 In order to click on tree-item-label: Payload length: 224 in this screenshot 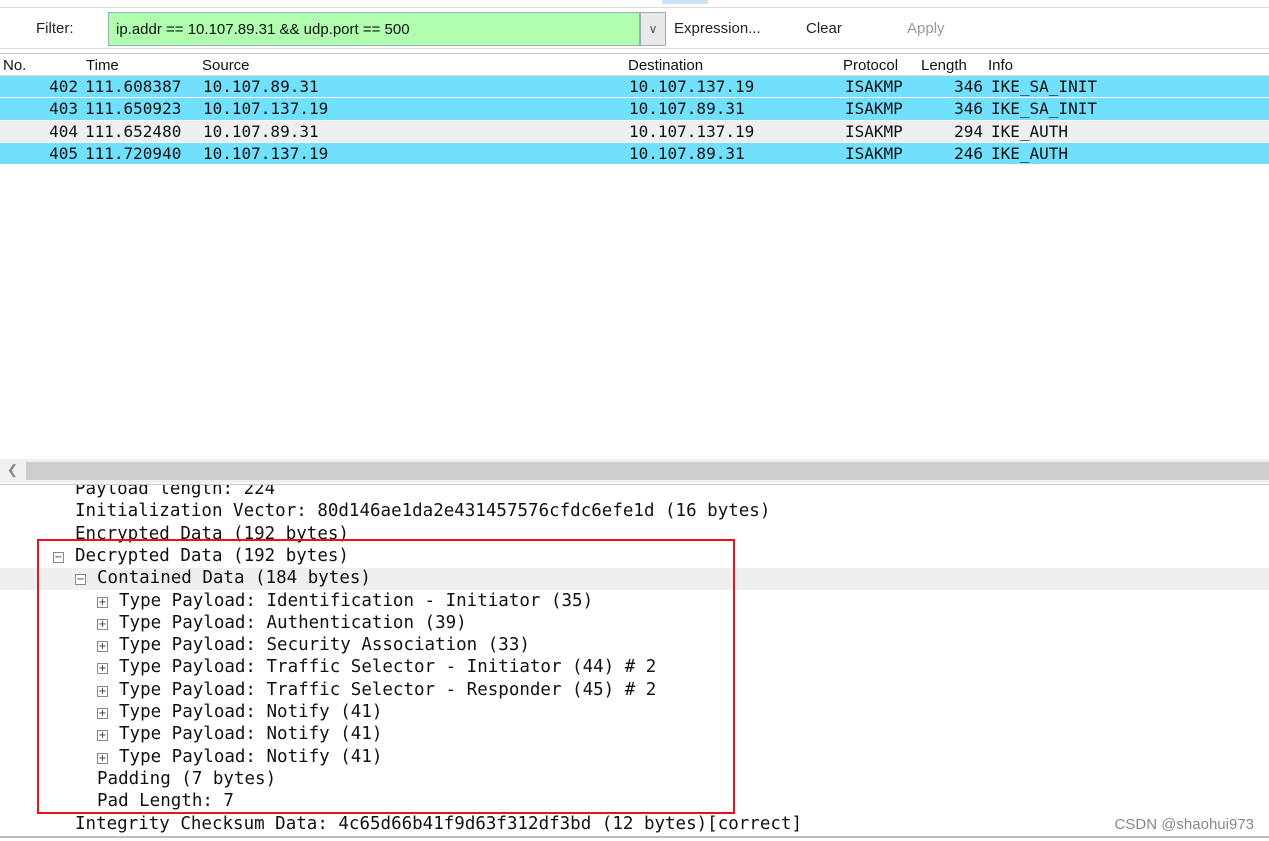, I will do `click(175, 491)`.